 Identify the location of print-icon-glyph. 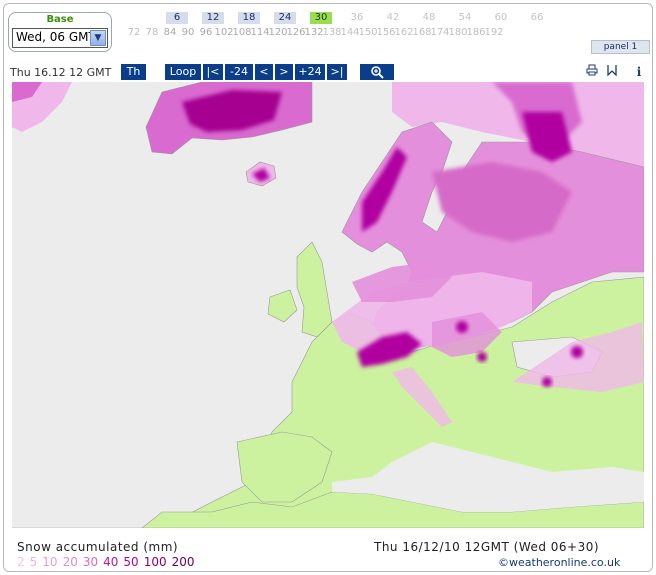
(592, 70).